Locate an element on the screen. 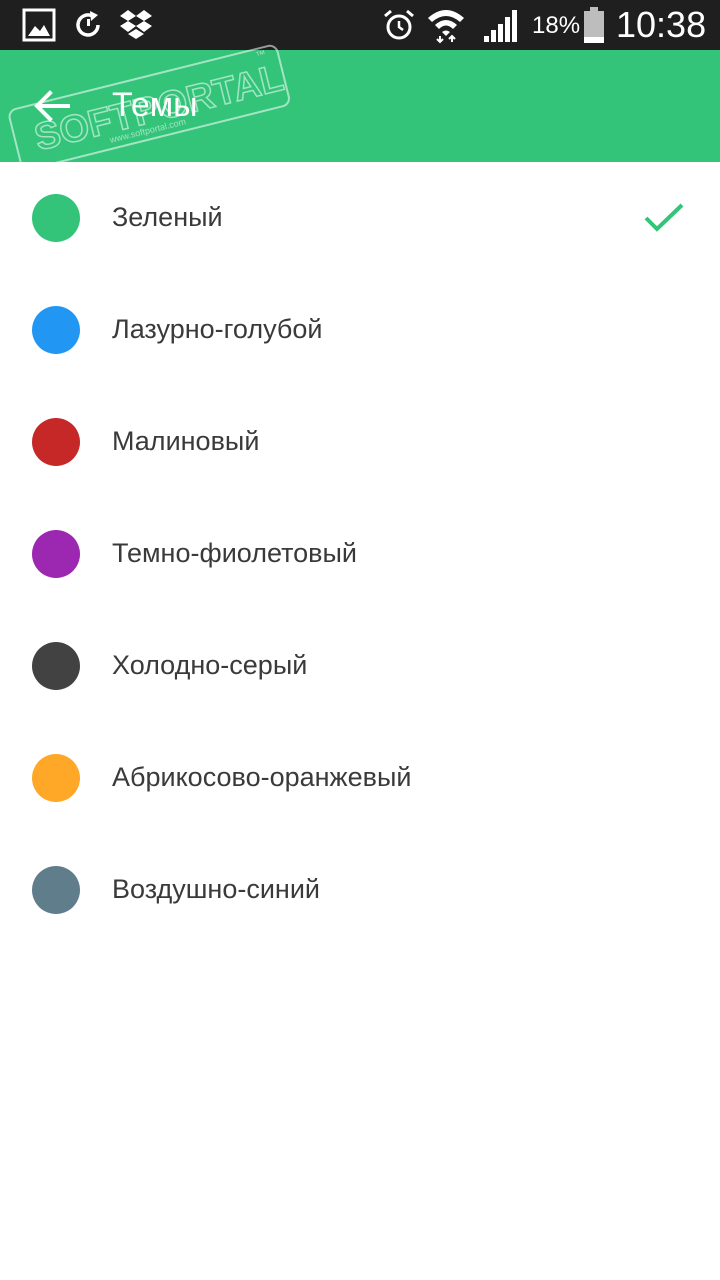  theme-item: Абрикосово-оранжевый is located at coordinates (360, 778).